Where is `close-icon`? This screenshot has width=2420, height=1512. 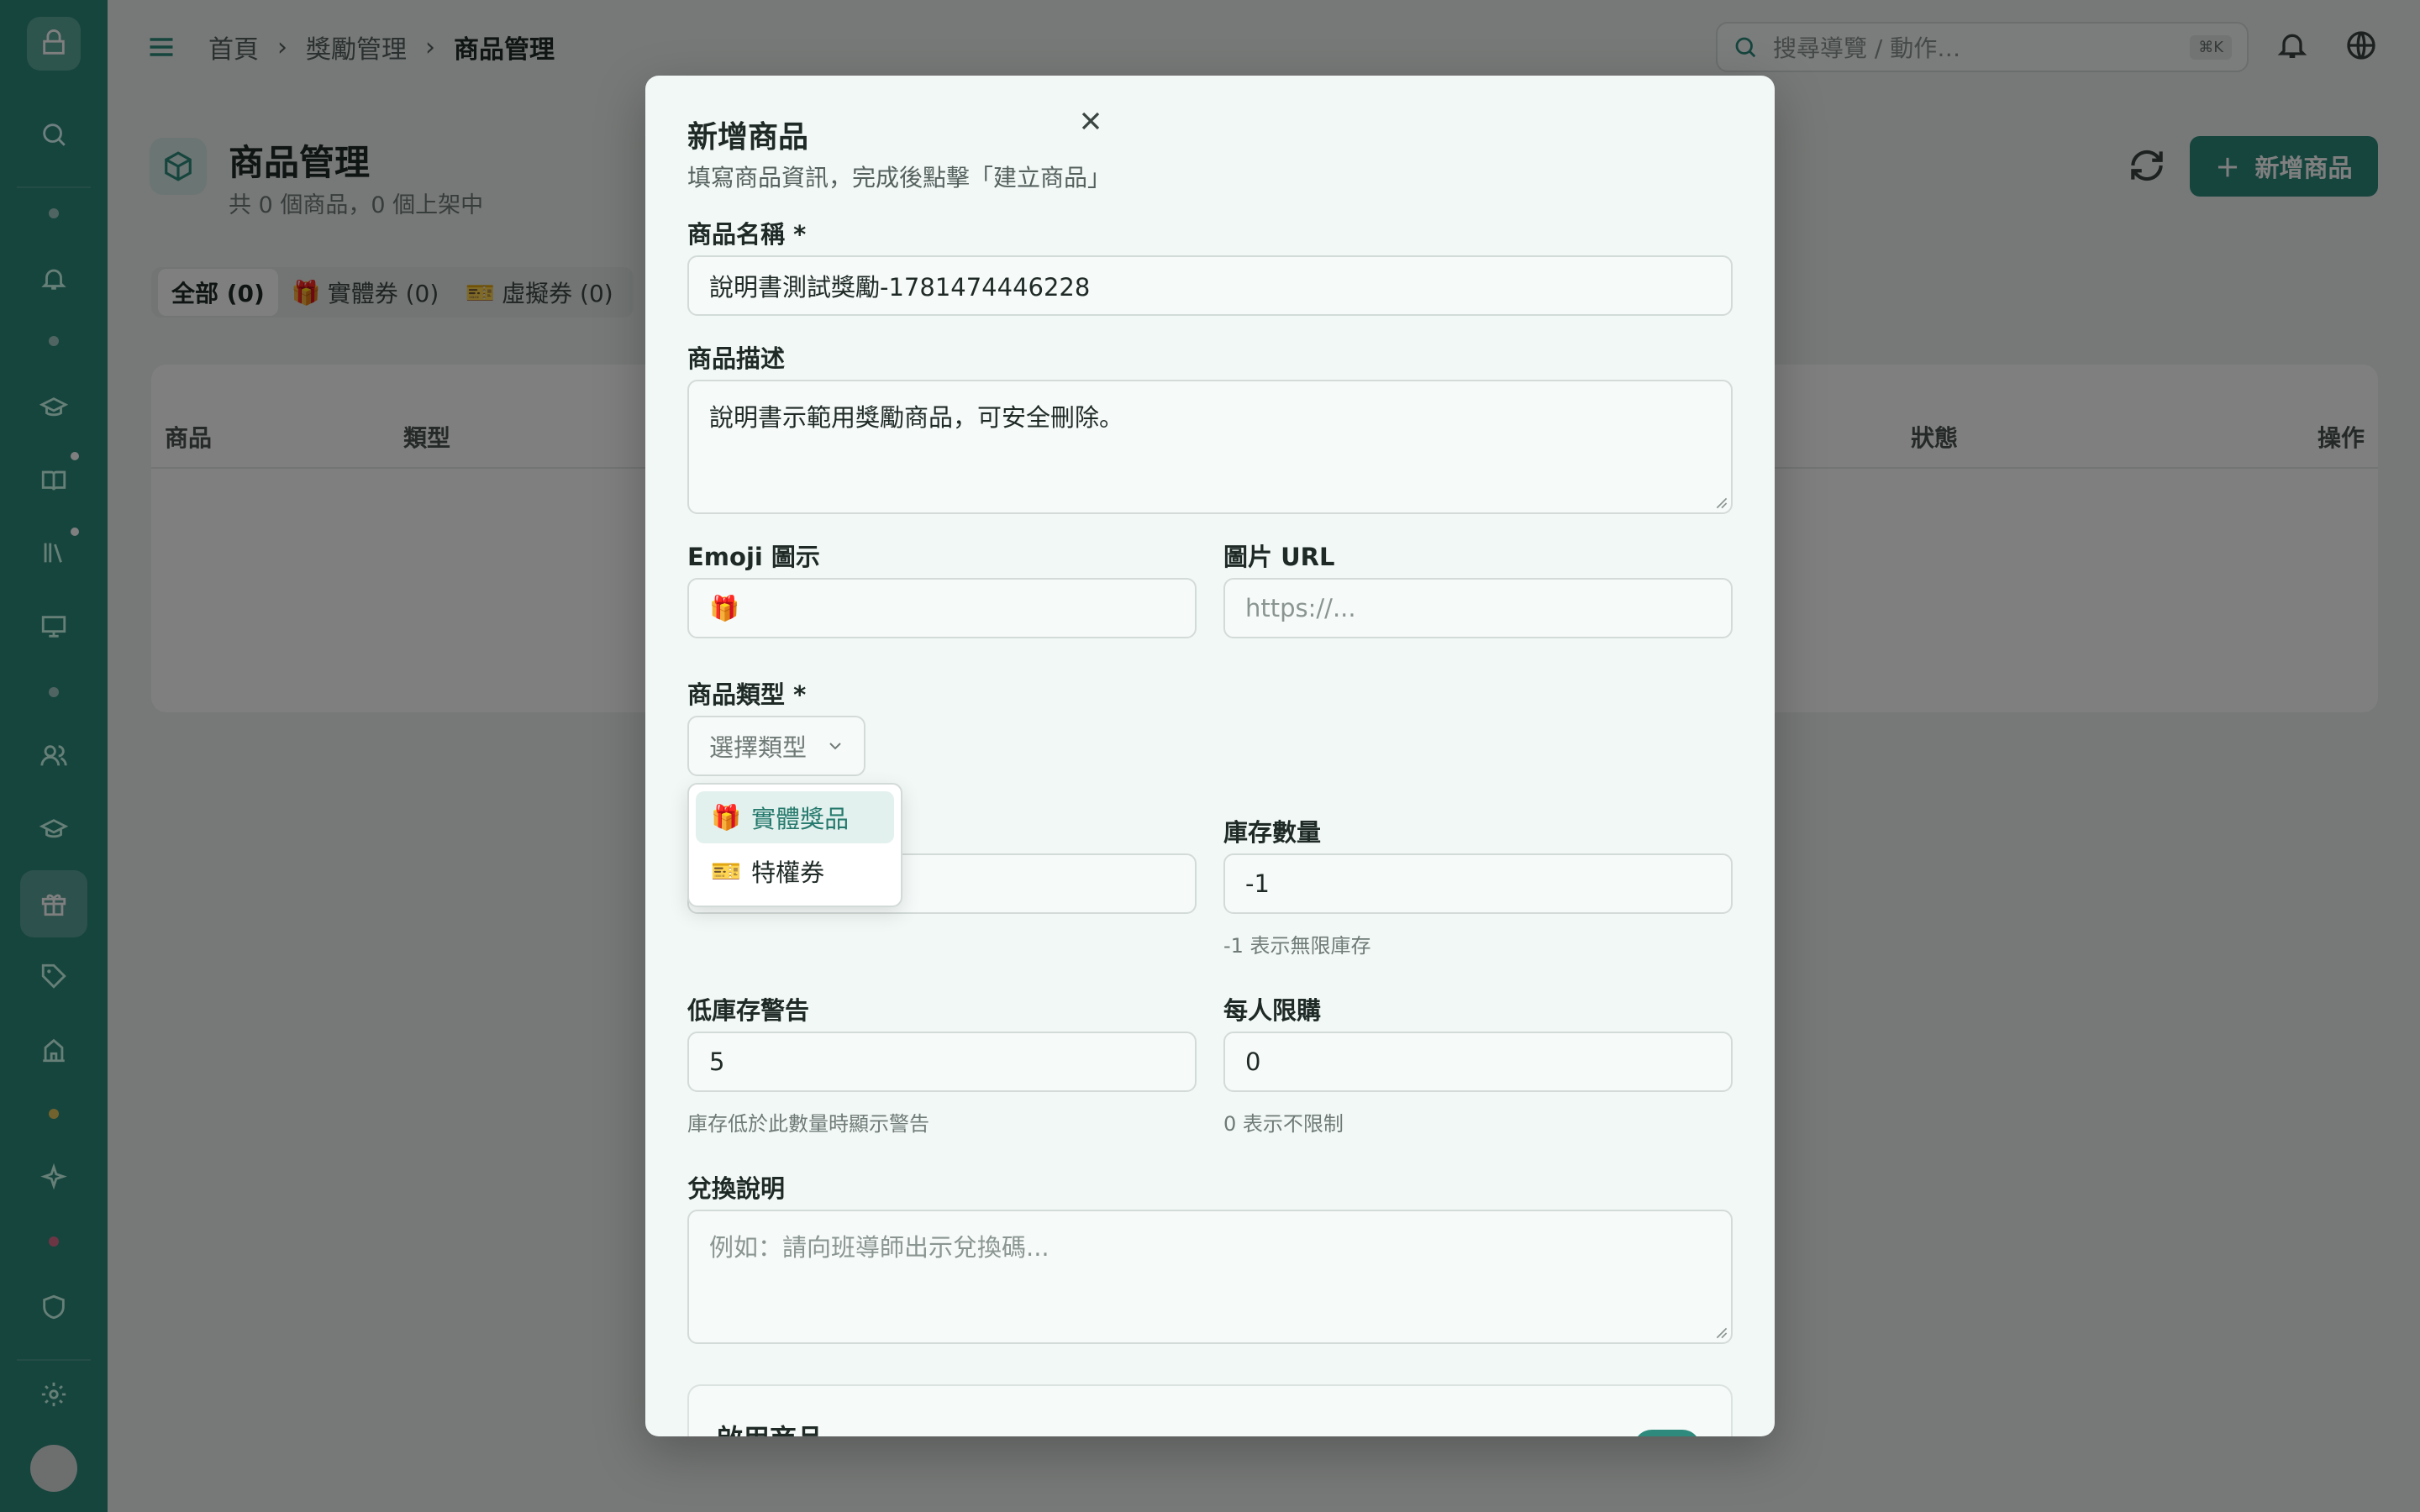
close-icon is located at coordinates (1091, 121).